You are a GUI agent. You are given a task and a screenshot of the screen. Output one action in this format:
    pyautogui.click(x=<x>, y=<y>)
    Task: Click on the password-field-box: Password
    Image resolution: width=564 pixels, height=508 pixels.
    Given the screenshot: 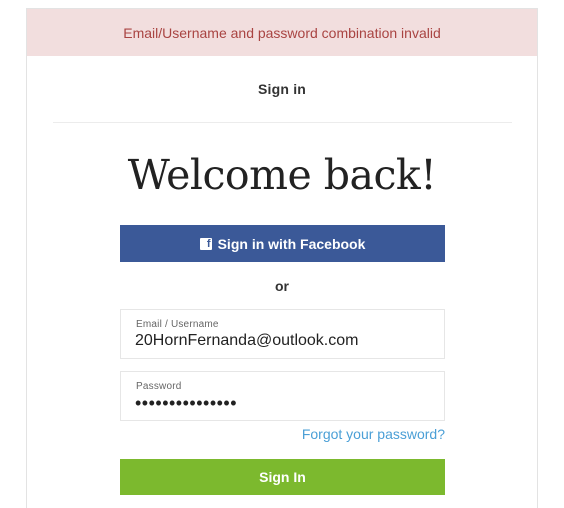 What is the action you would take?
    pyautogui.click(x=282, y=396)
    